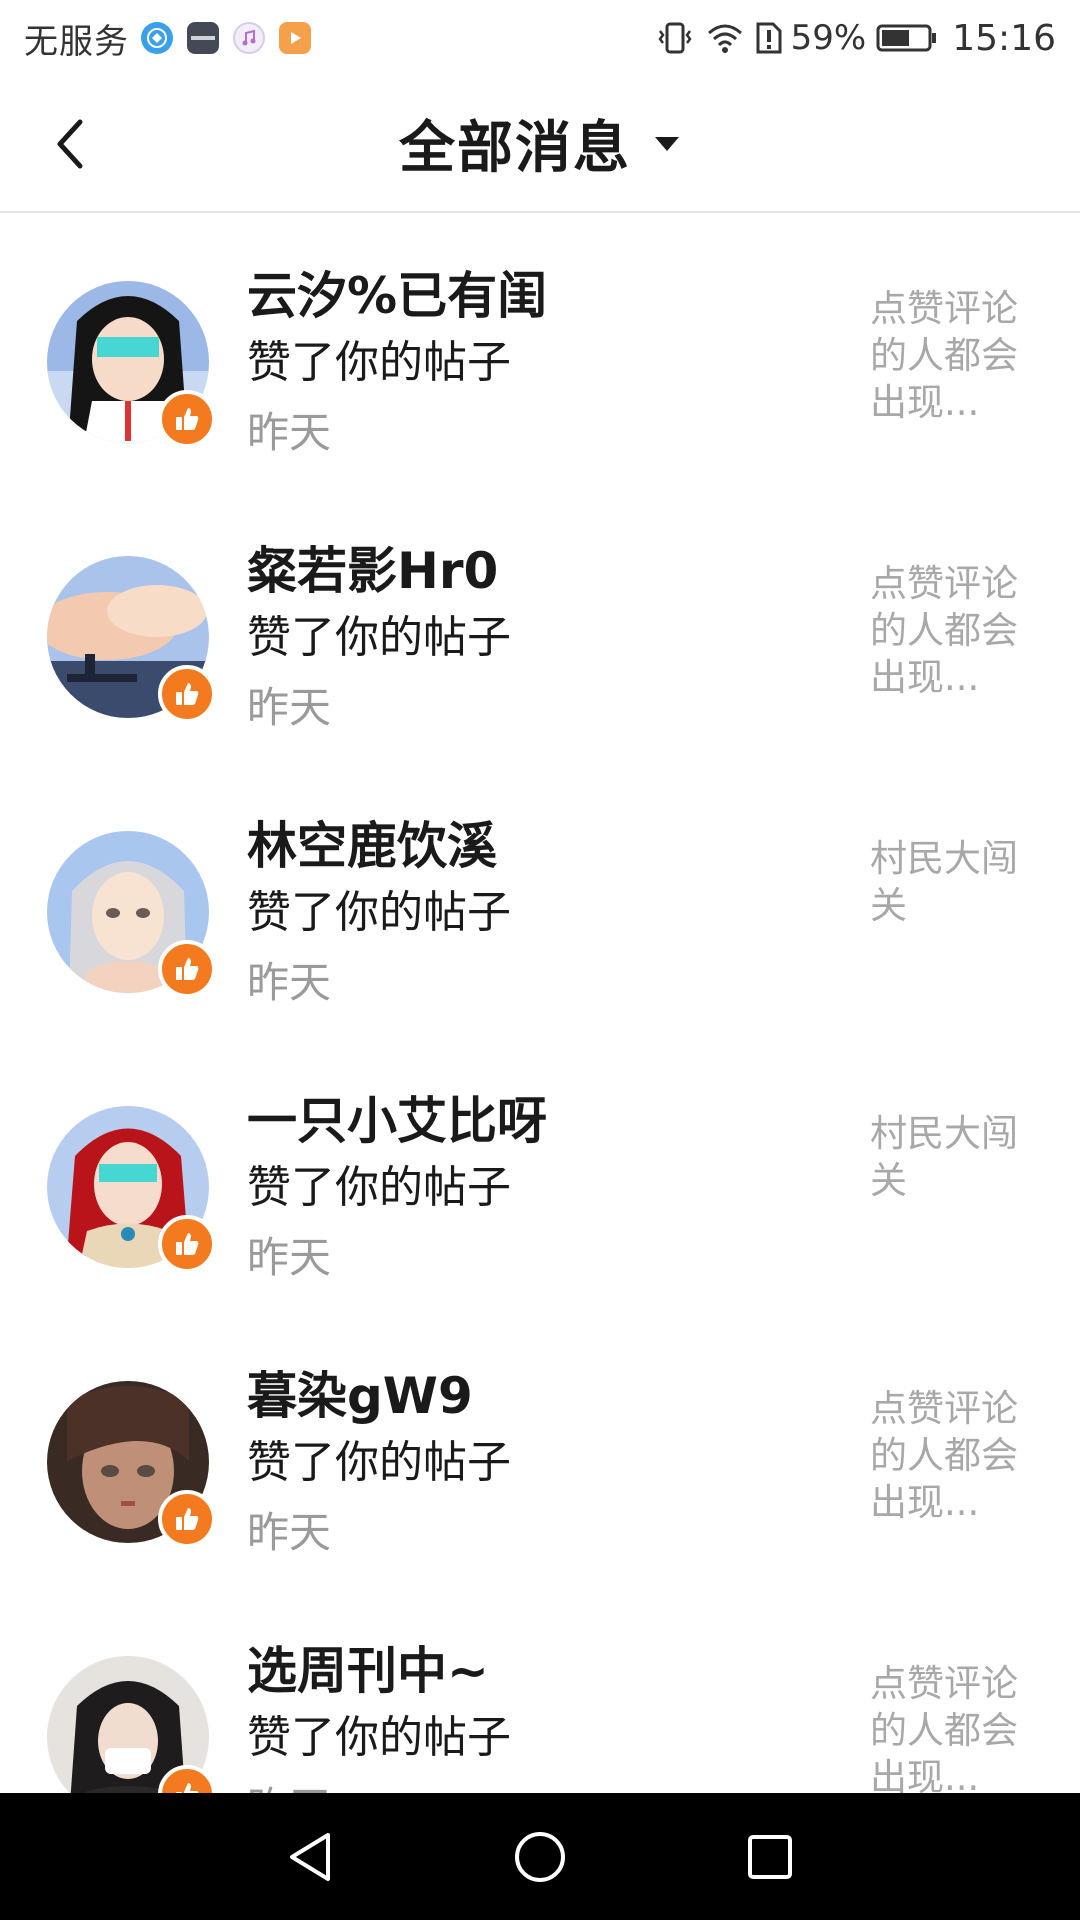 This screenshot has height=1920, width=1080. I want to click on browser-icon, so click(157, 38).